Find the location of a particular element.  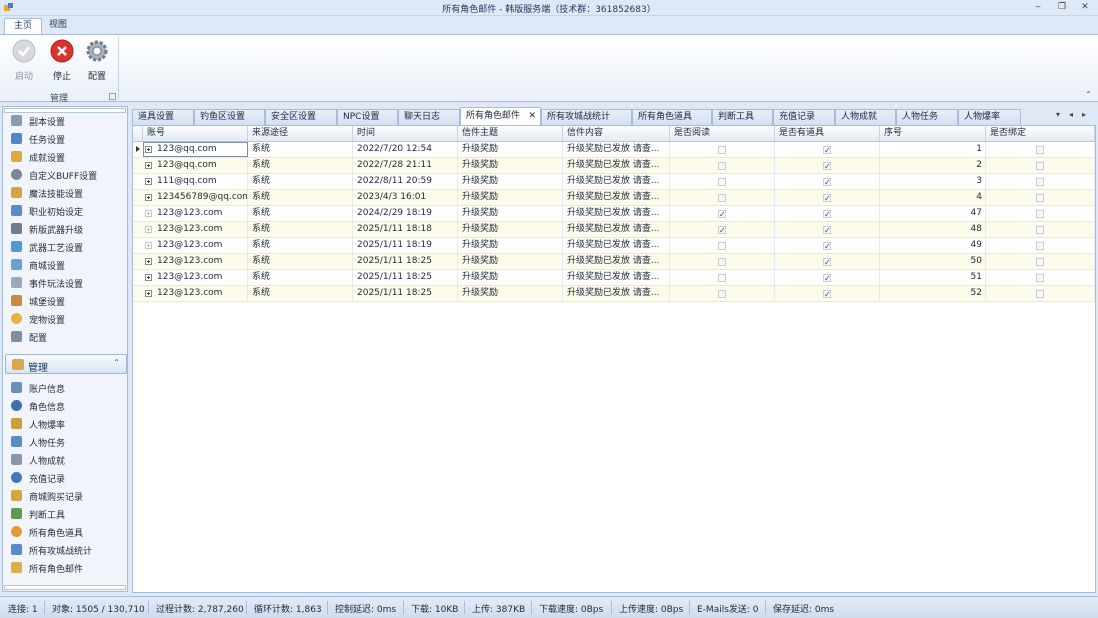

tab-siege-stats: 所有攻城战统计 is located at coordinates (586, 117).